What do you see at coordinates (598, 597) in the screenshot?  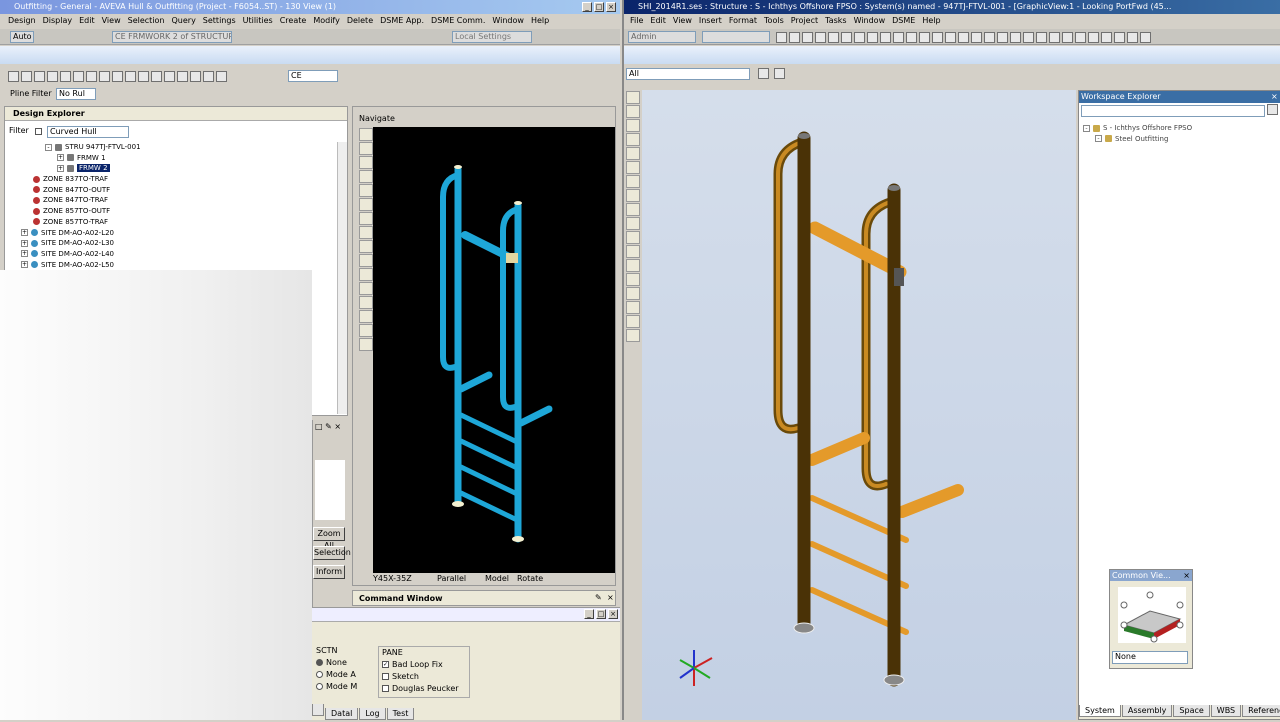 I see `pin-icon: ✎` at bounding box center [598, 597].